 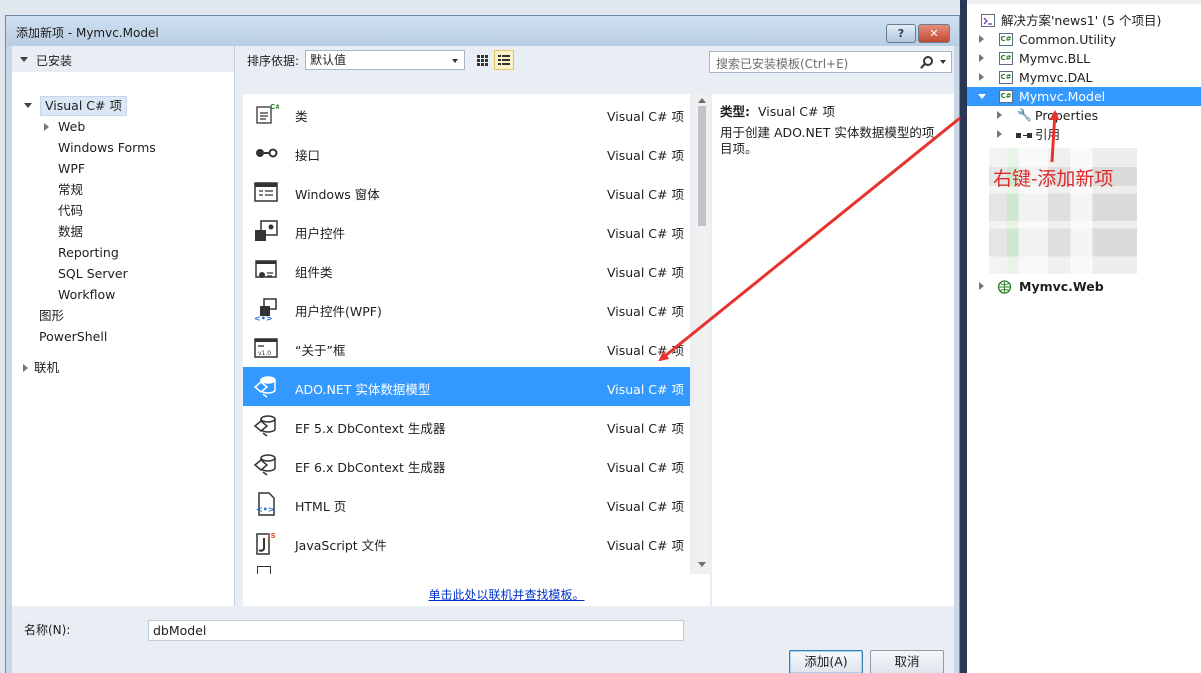 I want to click on help-button: ?, so click(x=901, y=33).